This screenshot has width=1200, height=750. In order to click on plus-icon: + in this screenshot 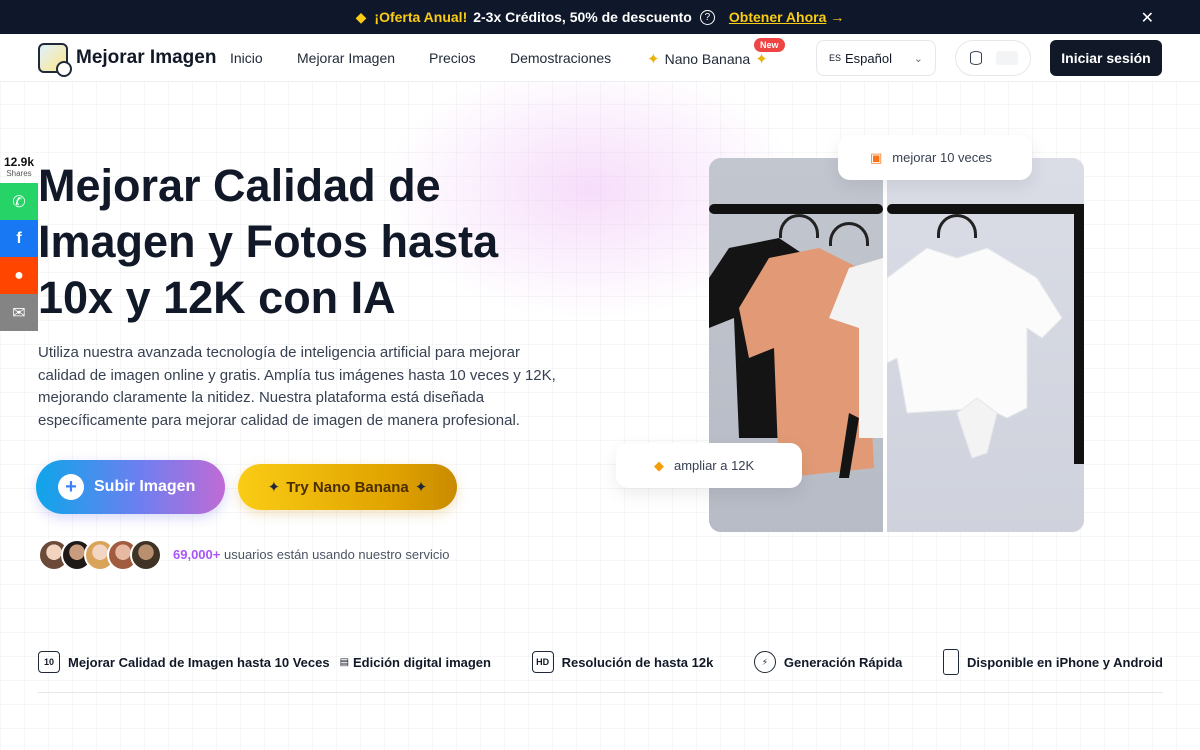, I will do `click(71, 487)`.